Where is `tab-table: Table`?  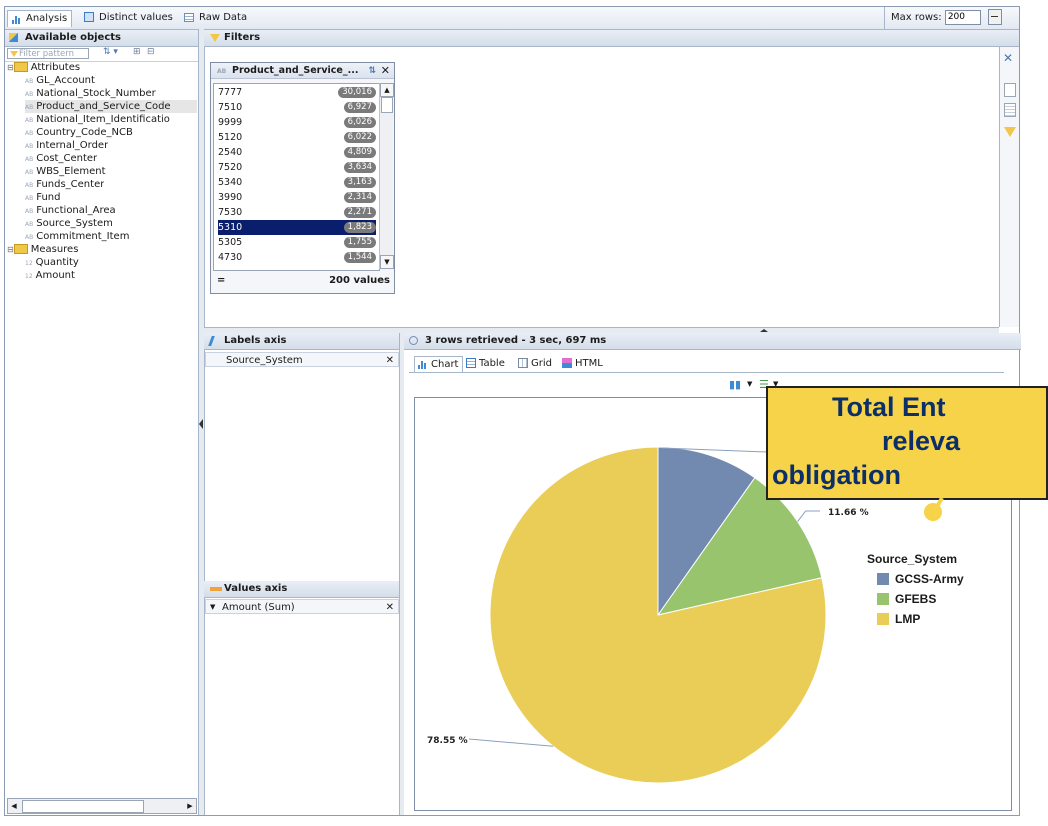
tab-table: Table is located at coordinates (486, 363).